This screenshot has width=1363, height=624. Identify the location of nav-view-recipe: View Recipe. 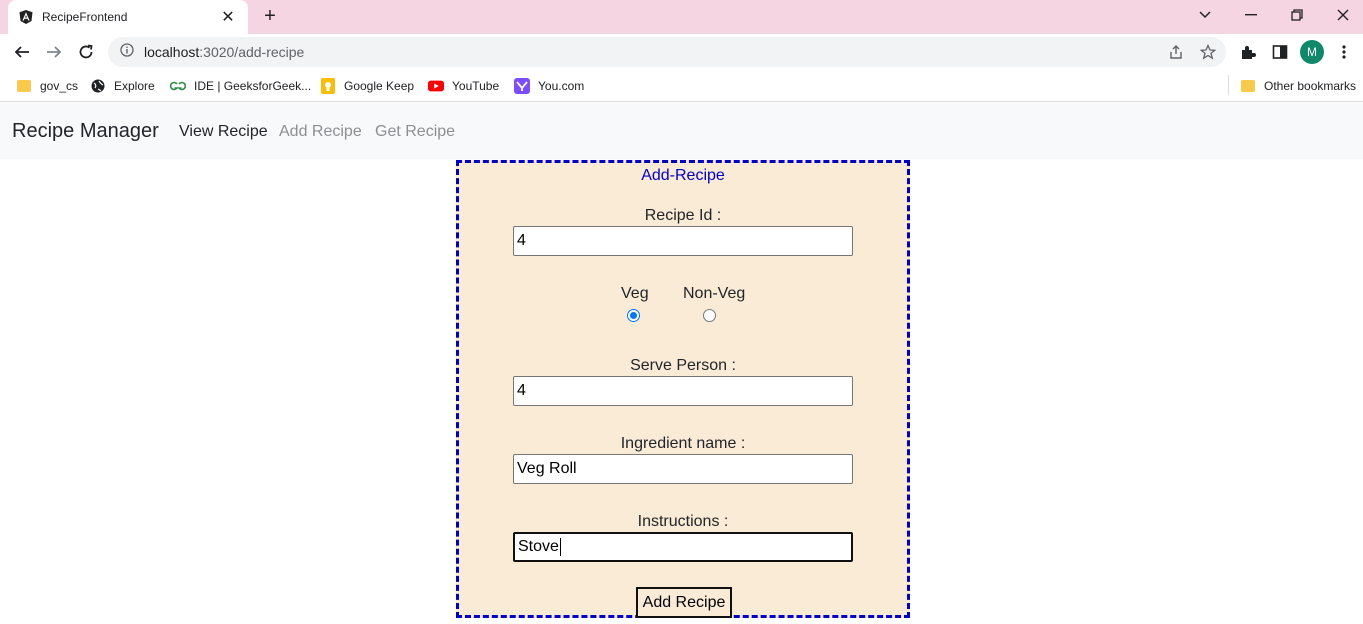
(223, 132).